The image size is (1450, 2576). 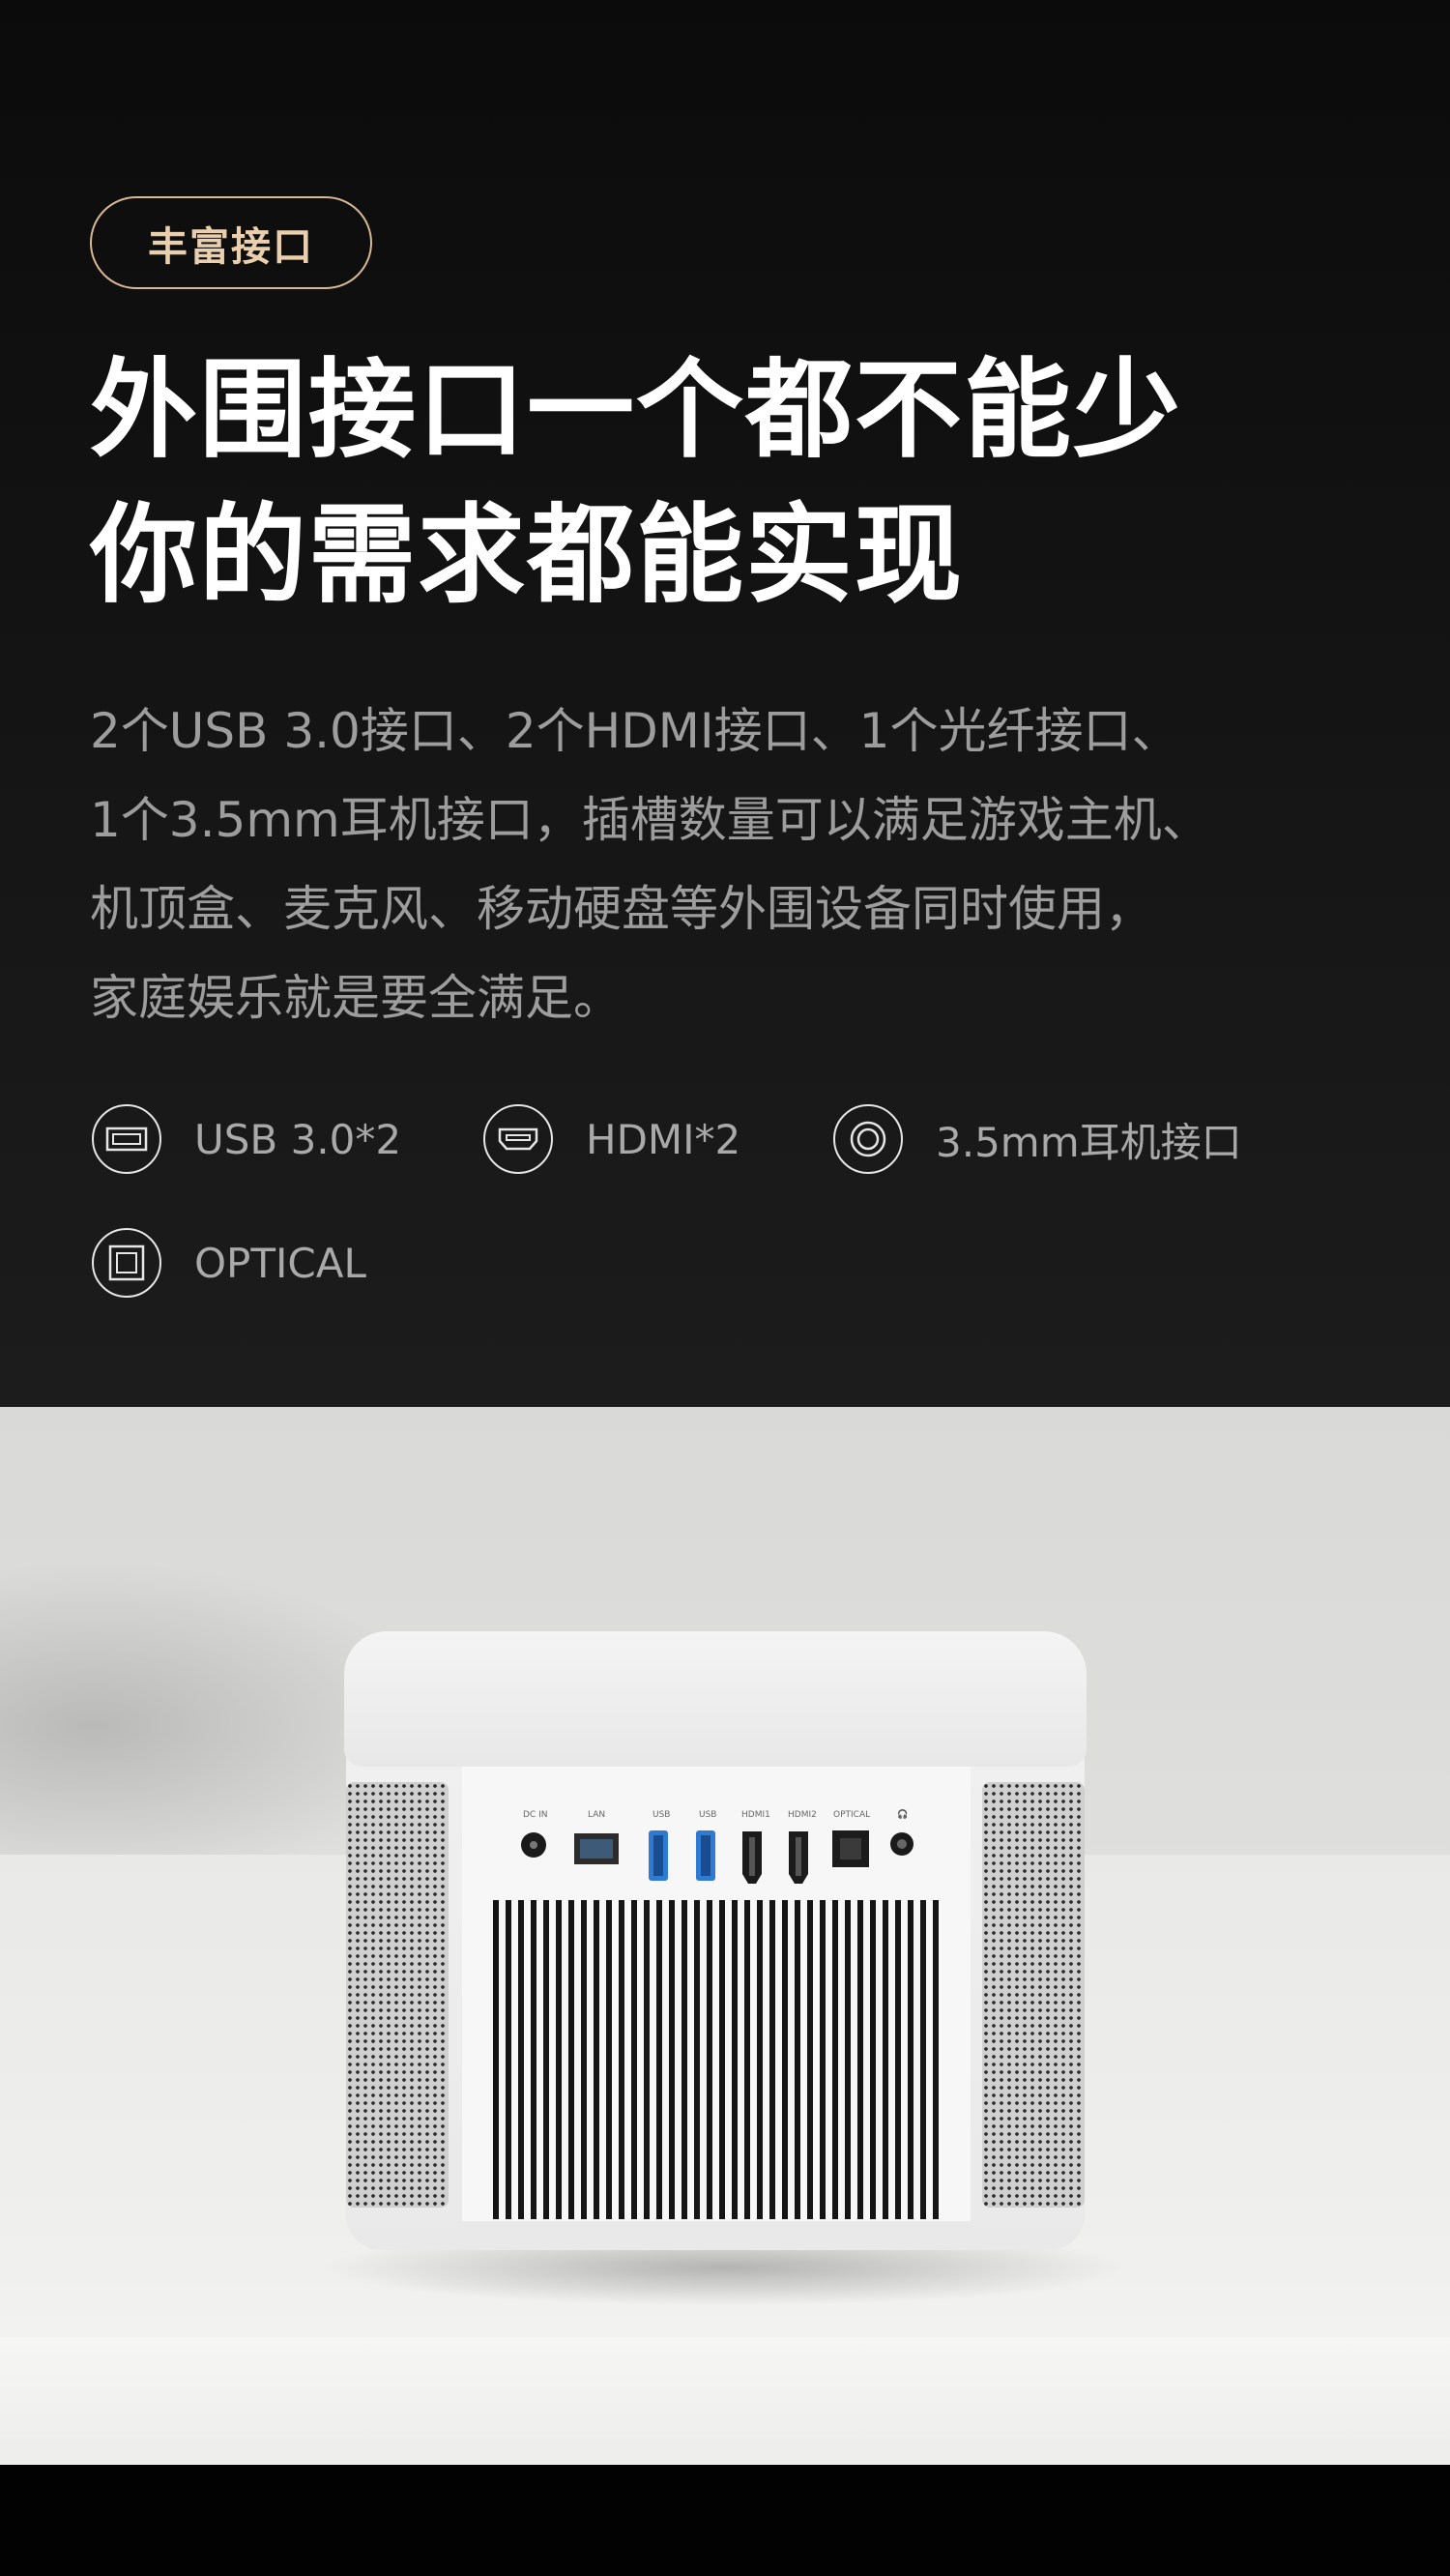 I want to click on section-badge: 丰富接口, so click(x=231, y=242).